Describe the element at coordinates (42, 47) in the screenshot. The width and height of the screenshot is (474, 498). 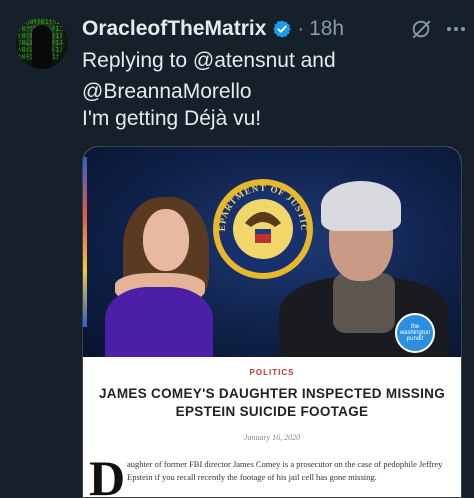
I see `avatar-figure` at that location.